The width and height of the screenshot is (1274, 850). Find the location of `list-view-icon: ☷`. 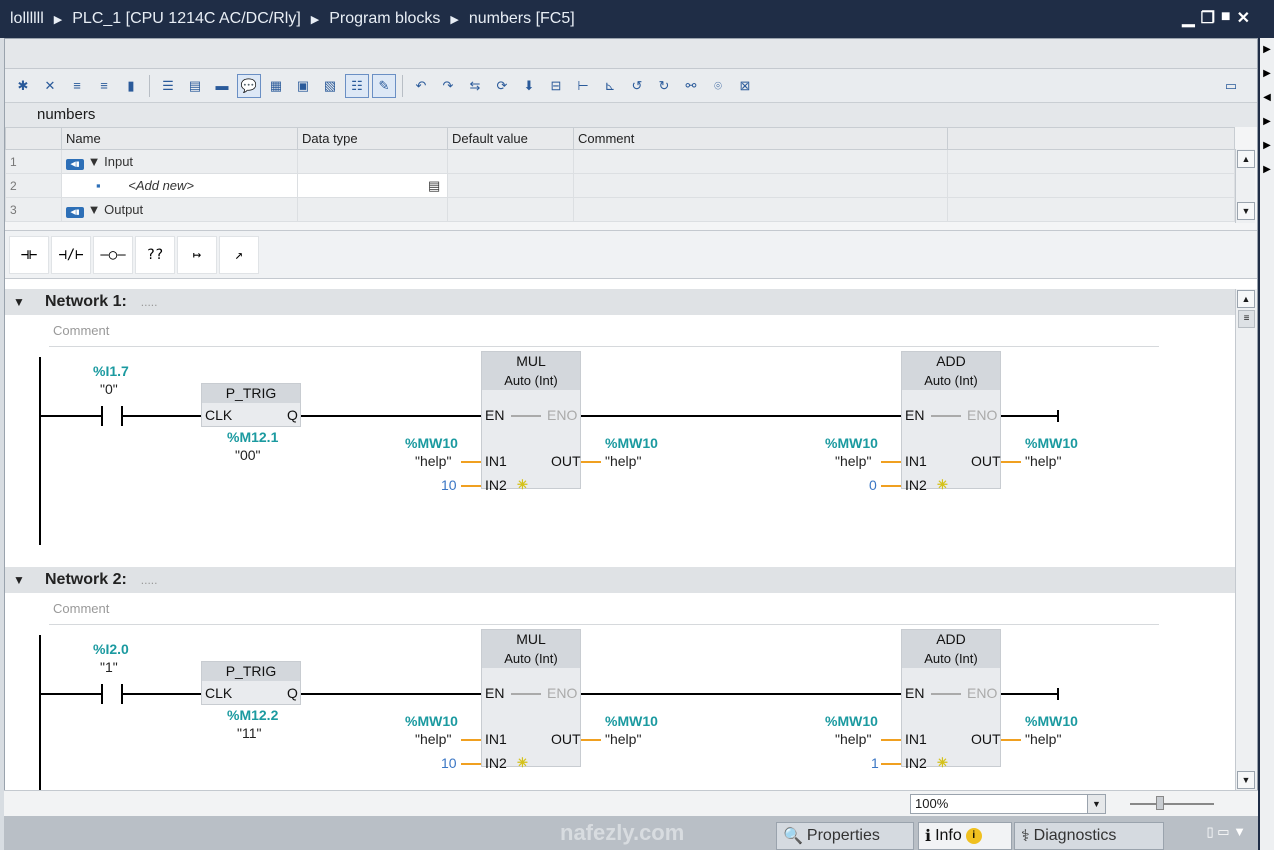

list-view-icon: ☷ is located at coordinates (357, 85).